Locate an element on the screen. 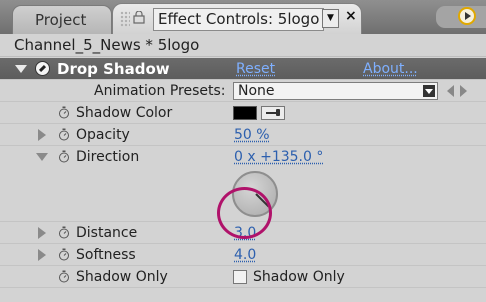 This screenshot has width=486, height=302. shadow-only-checkbox-label: Shadow Only is located at coordinates (299, 277).